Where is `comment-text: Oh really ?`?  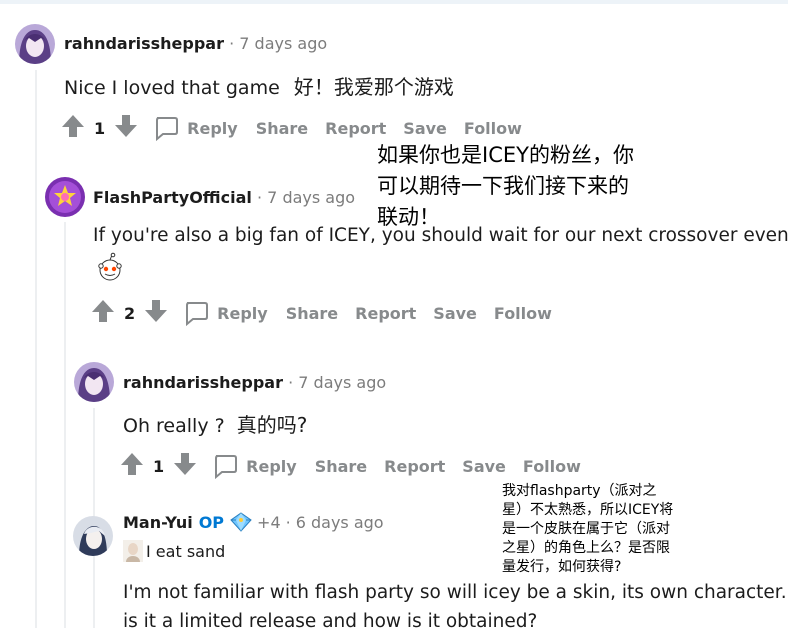 comment-text: Oh really ? is located at coordinates (174, 426).